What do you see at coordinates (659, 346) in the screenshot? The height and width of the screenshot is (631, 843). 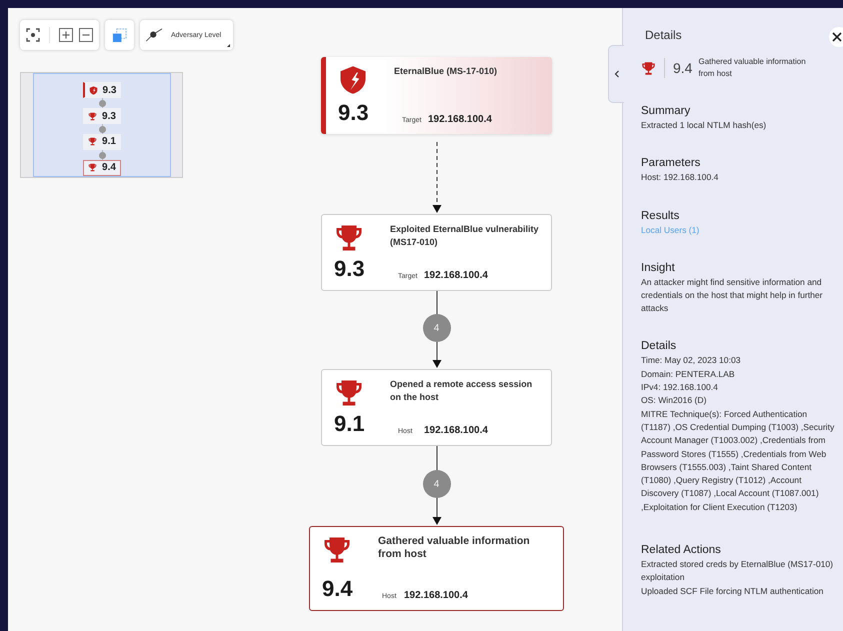 I see `section-heading: Details` at bounding box center [659, 346].